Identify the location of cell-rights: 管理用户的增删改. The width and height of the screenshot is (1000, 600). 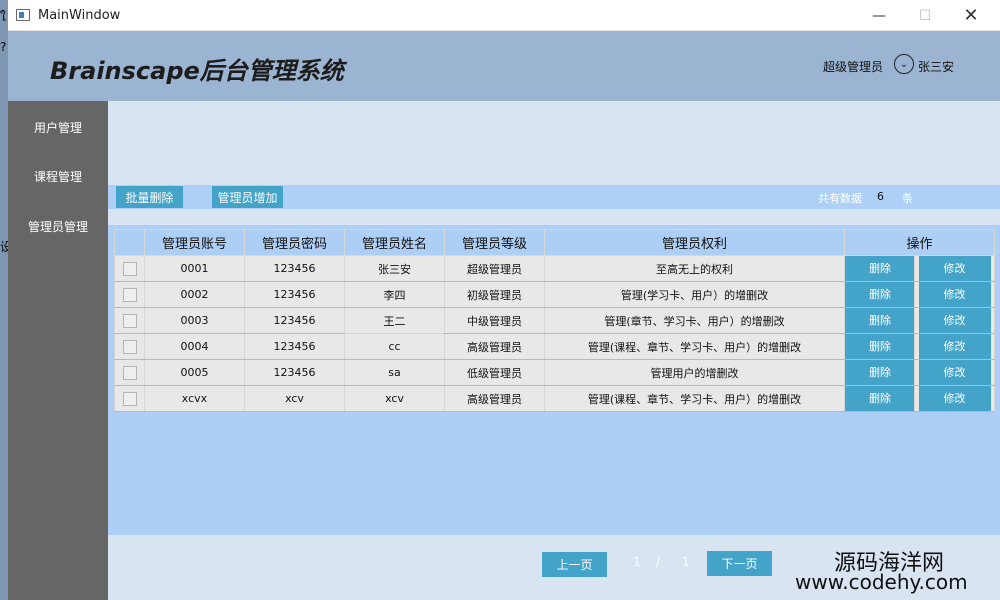
(694, 372).